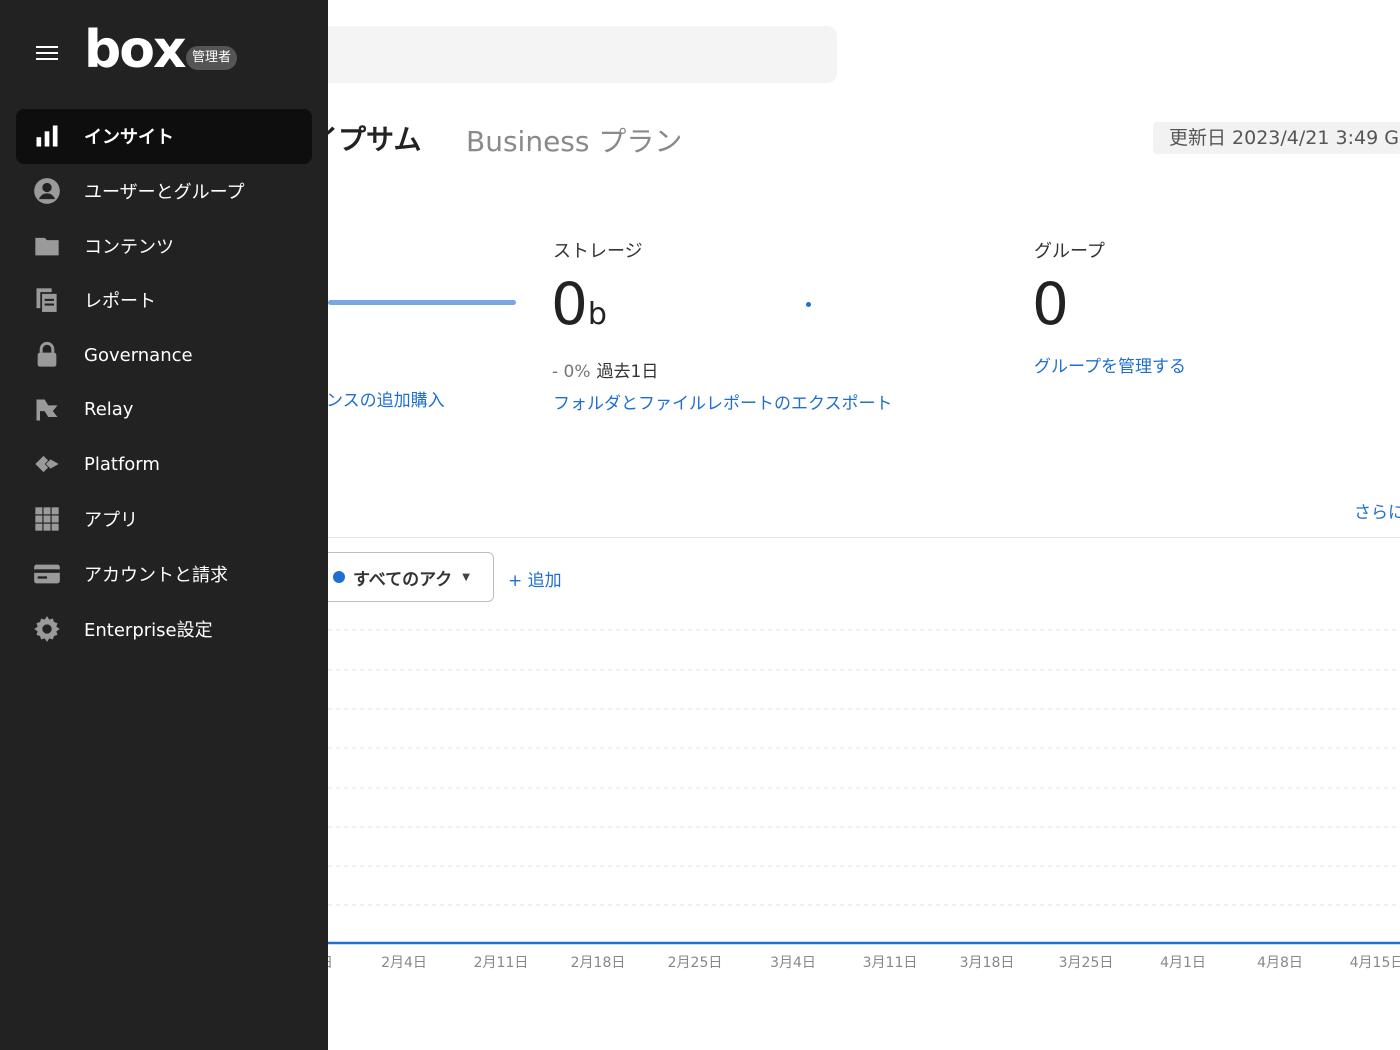  I want to click on admin-badge: 管理者, so click(212, 58).